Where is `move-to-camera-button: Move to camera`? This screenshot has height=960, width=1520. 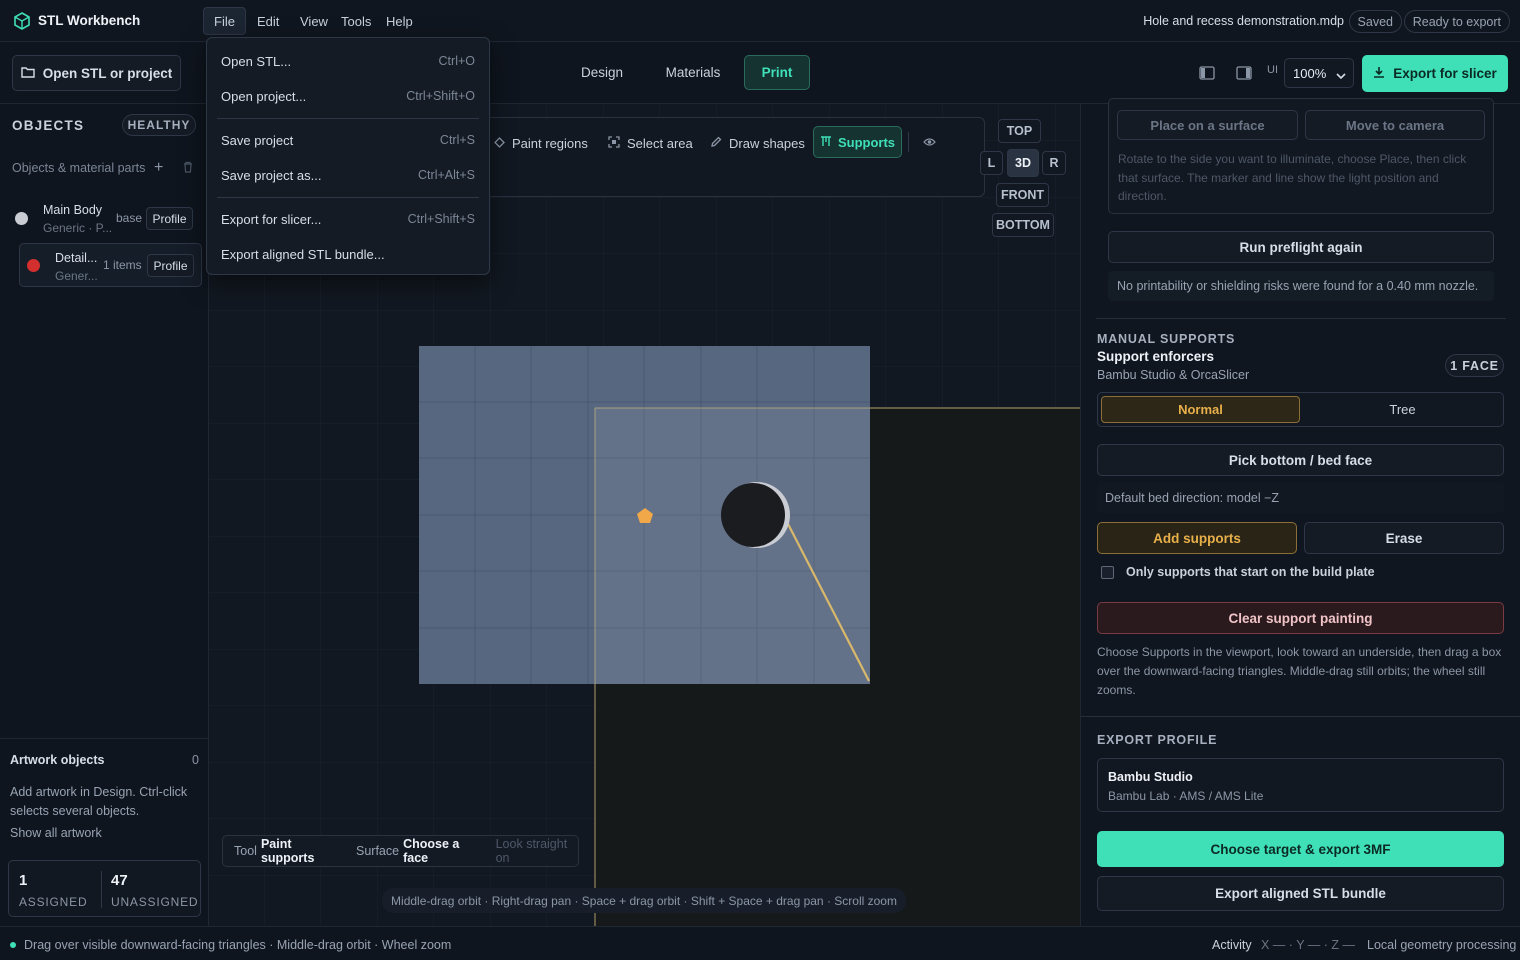 move-to-camera-button: Move to camera is located at coordinates (1395, 125).